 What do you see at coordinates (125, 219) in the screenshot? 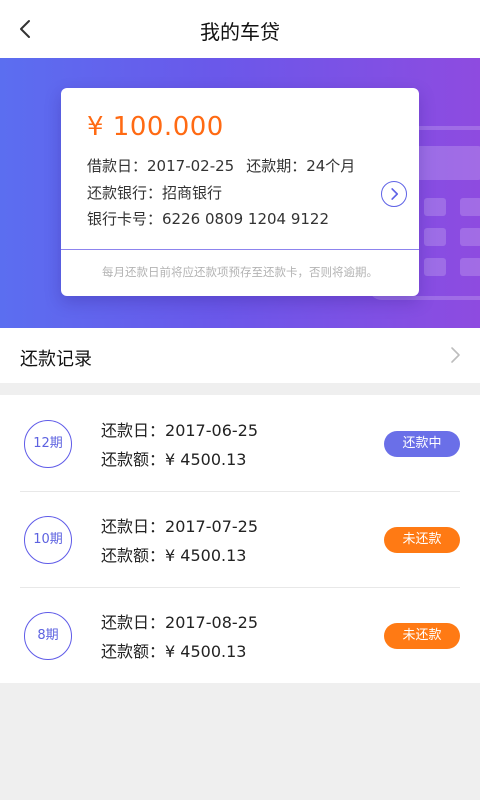
I see `card-number-label: 银行卡号：` at bounding box center [125, 219].